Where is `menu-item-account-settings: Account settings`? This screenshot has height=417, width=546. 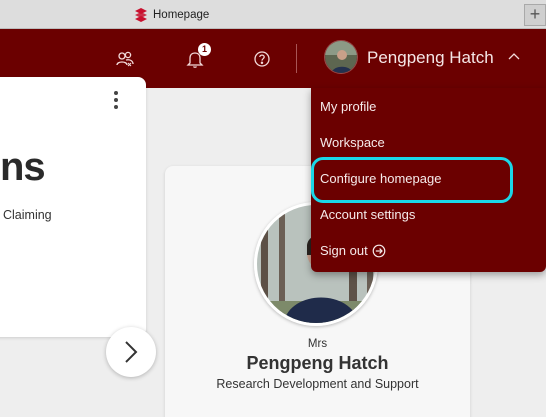
menu-item-account-settings: Account settings is located at coordinates (367, 214).